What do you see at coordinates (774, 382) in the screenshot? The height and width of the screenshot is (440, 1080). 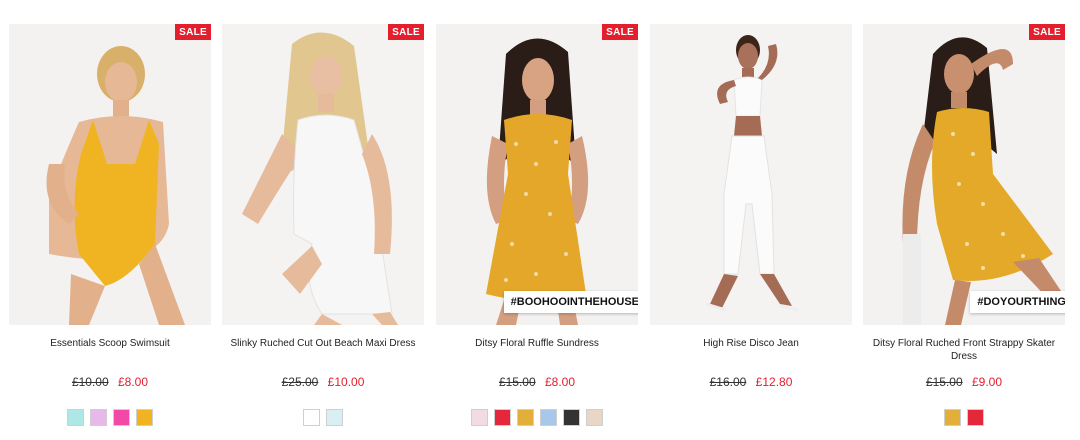 I see `sale-price: £12.80` at bounding box center [774, 382].